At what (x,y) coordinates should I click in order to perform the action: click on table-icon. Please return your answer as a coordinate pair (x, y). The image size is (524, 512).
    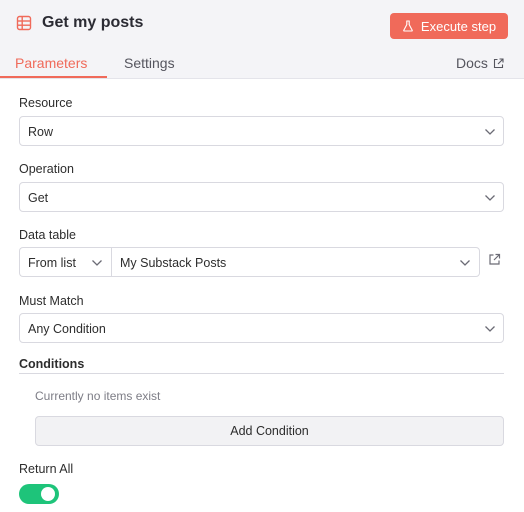
    Looking at the image, I should click on (24, 23).